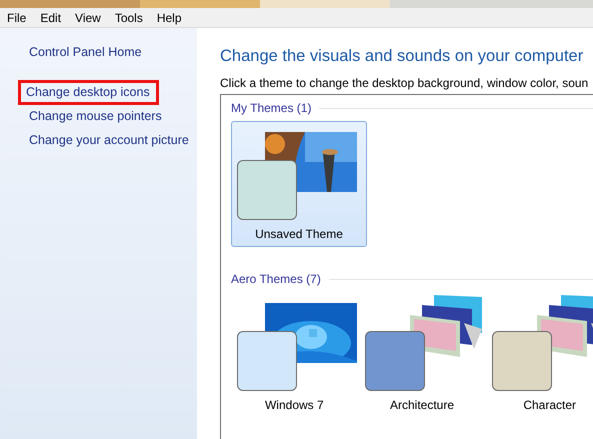 This screenshot has height=439, width=593. Describe the element at coordinates (85, 52) in the screenshot. I see `sidebar-link: Control Panel Home` at that location.